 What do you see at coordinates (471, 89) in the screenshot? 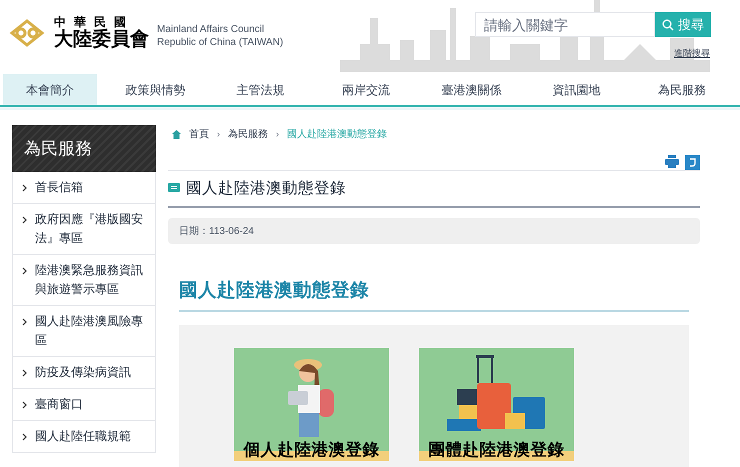
I see `nav-tab: 臺港澳關係` at bounding box center [471, 89].